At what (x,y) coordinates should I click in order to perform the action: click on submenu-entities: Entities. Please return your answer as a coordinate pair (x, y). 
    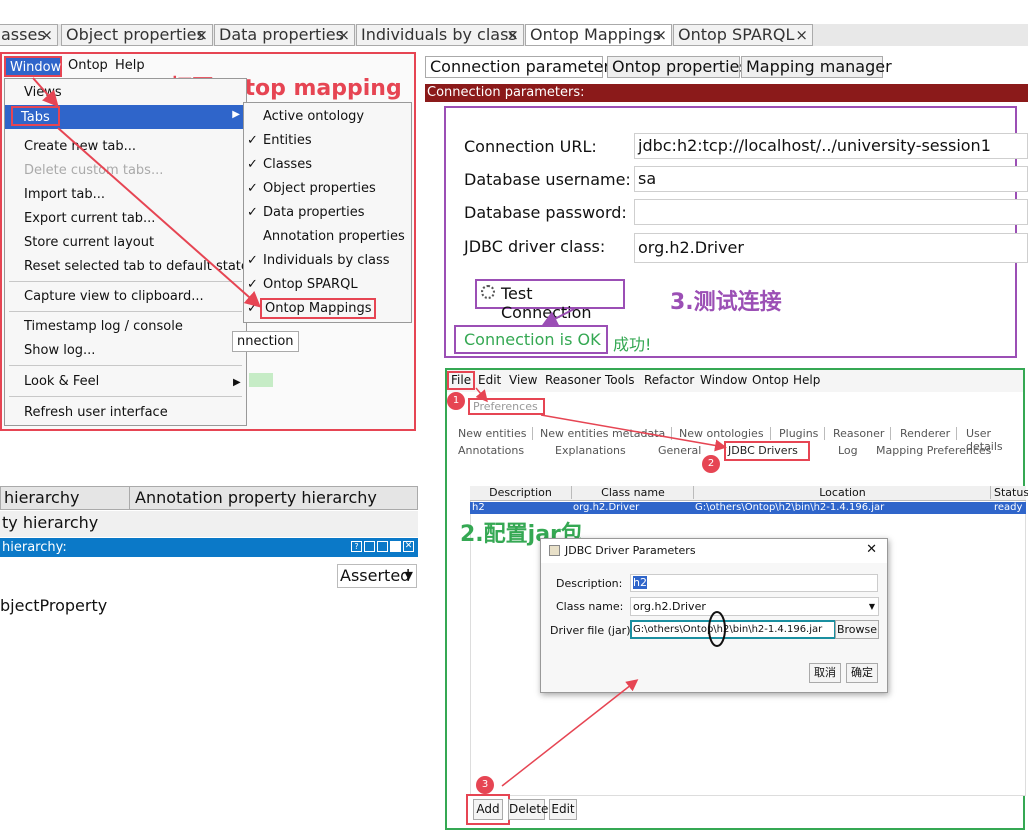
    Looking at the image, I should click on (287, 140).